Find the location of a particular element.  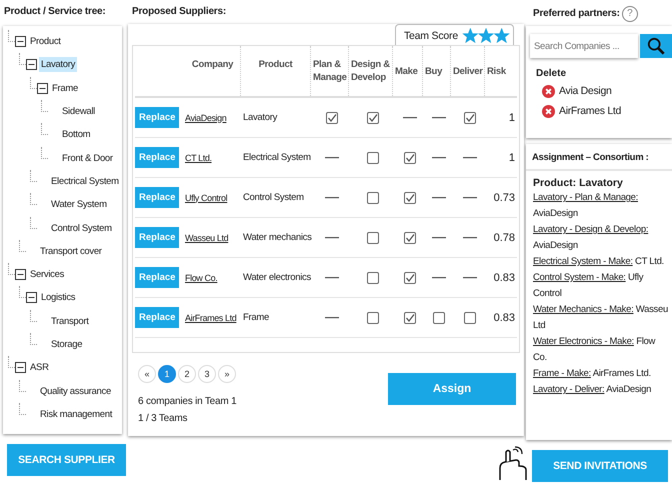

delete-label: Delete is located at coordinates (552, 73).